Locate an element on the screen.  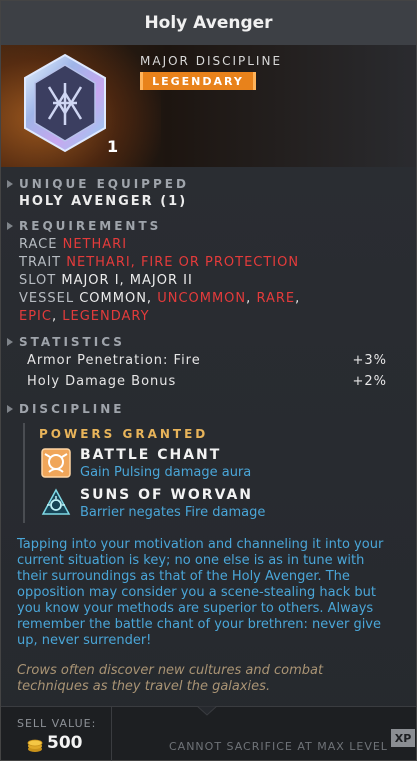
xp-badge: XP is located at coordinates (403, 738).